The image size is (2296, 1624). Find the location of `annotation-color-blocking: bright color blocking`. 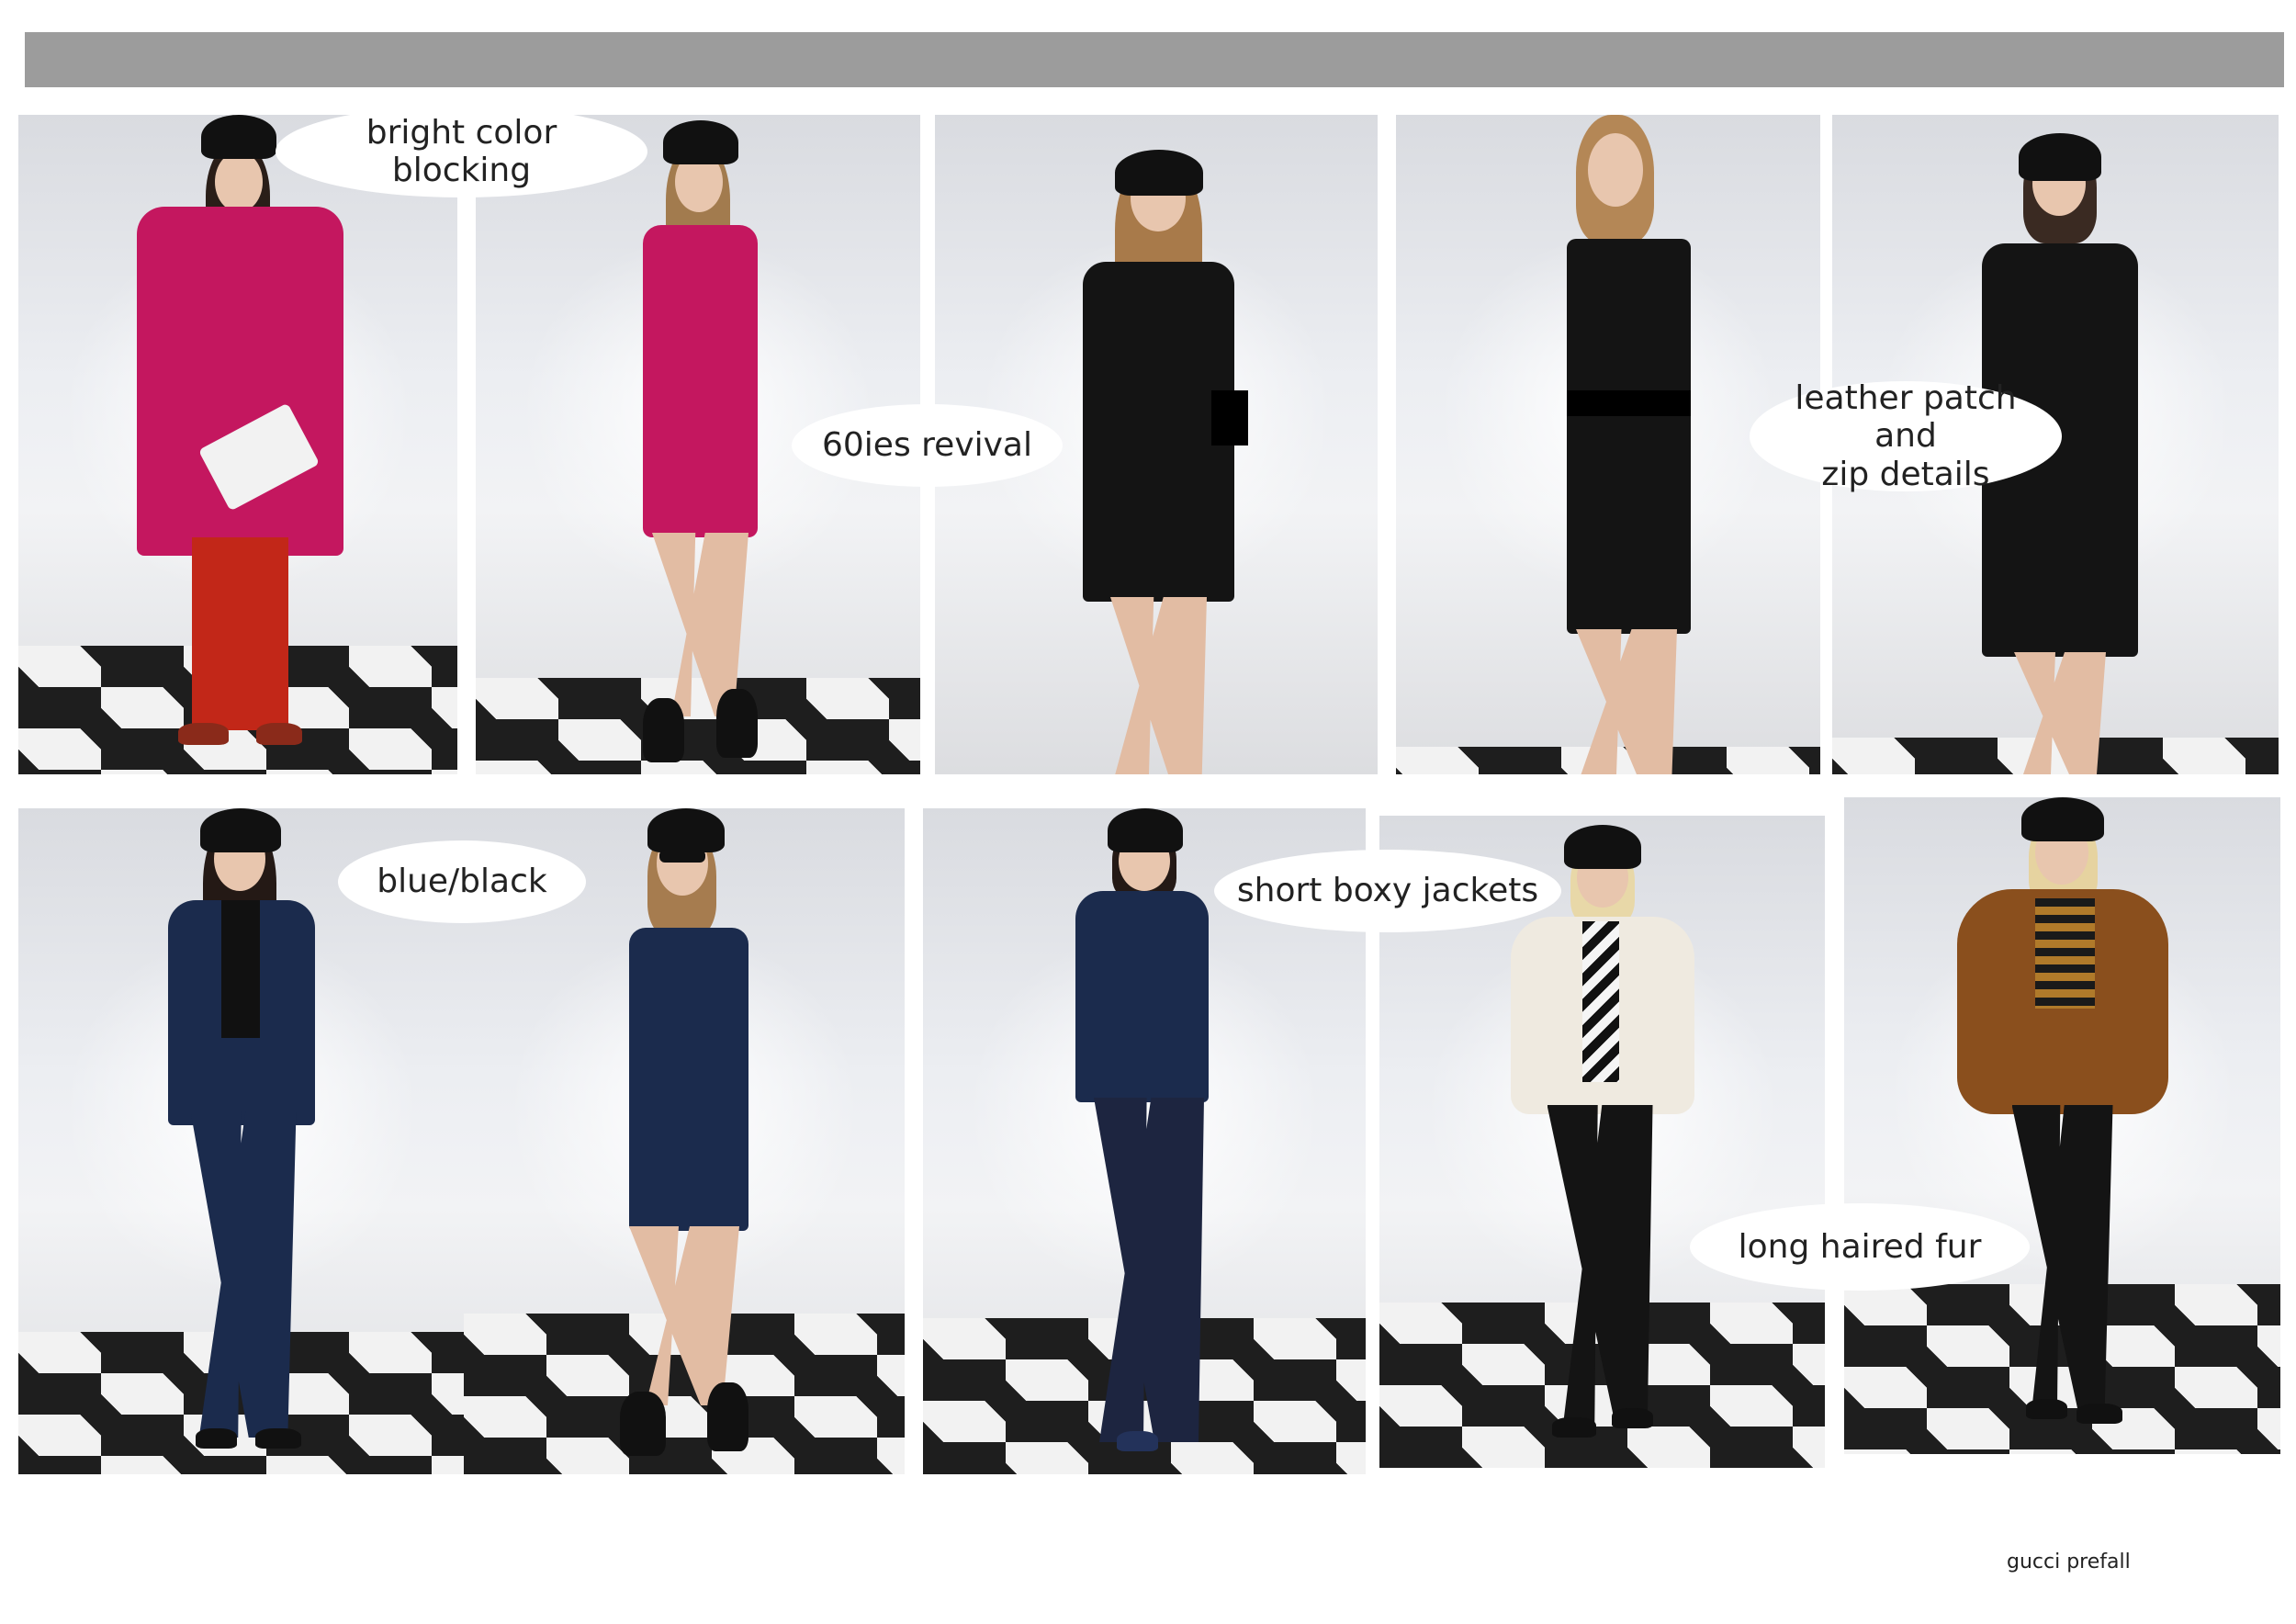

annotation-color-blocking: bright color blocking is located at coordinates (462, 151).